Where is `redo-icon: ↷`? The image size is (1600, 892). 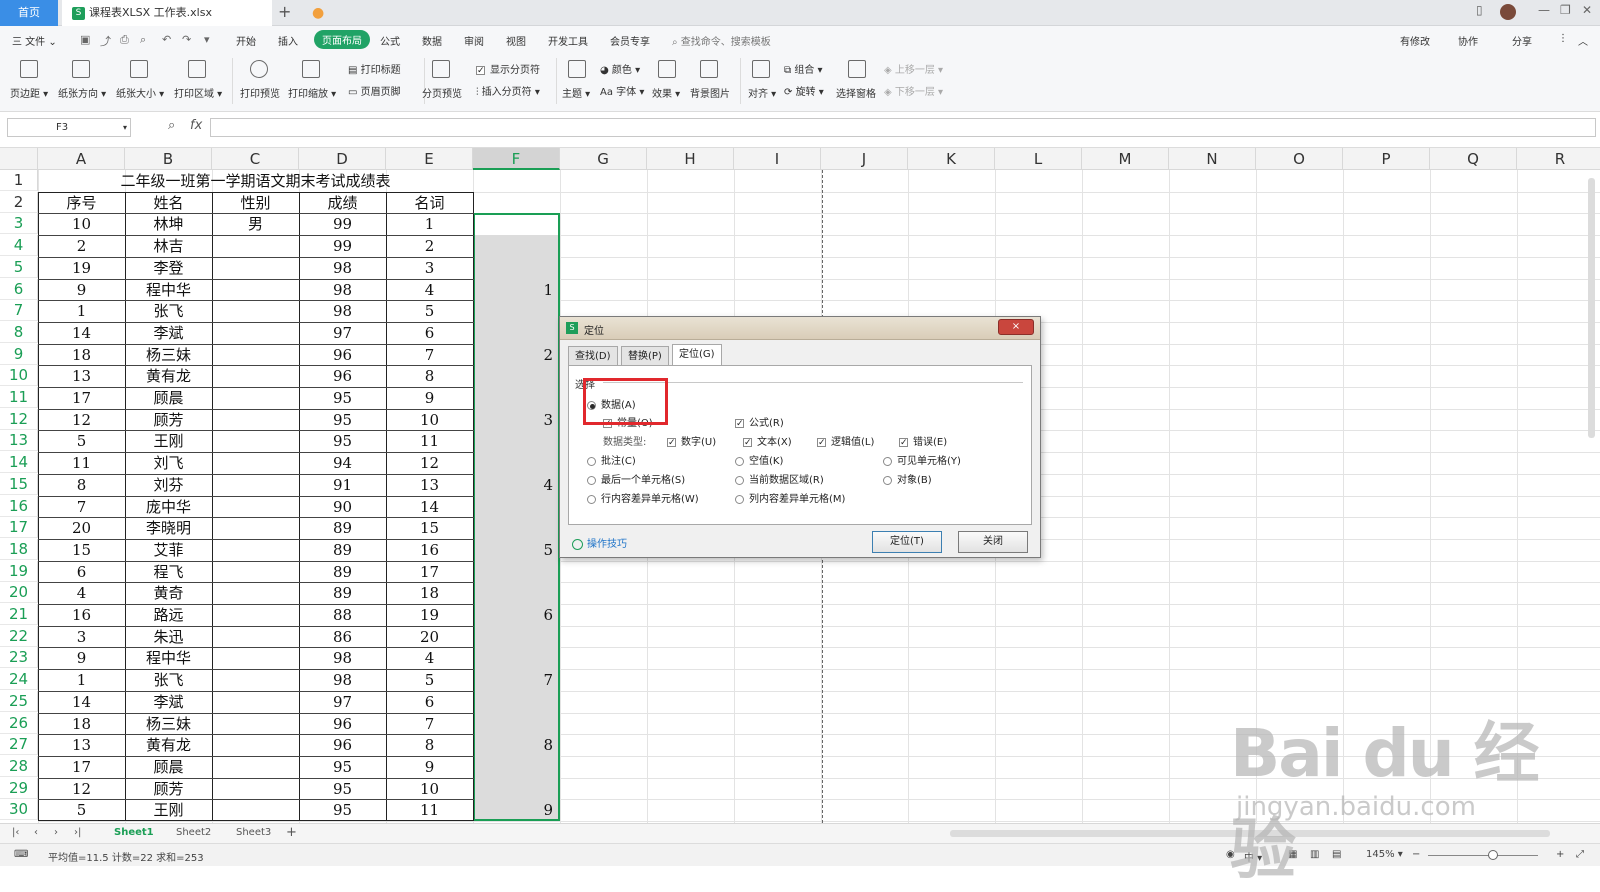
redo-icon: ↷ is located at coordinates (186, 39).